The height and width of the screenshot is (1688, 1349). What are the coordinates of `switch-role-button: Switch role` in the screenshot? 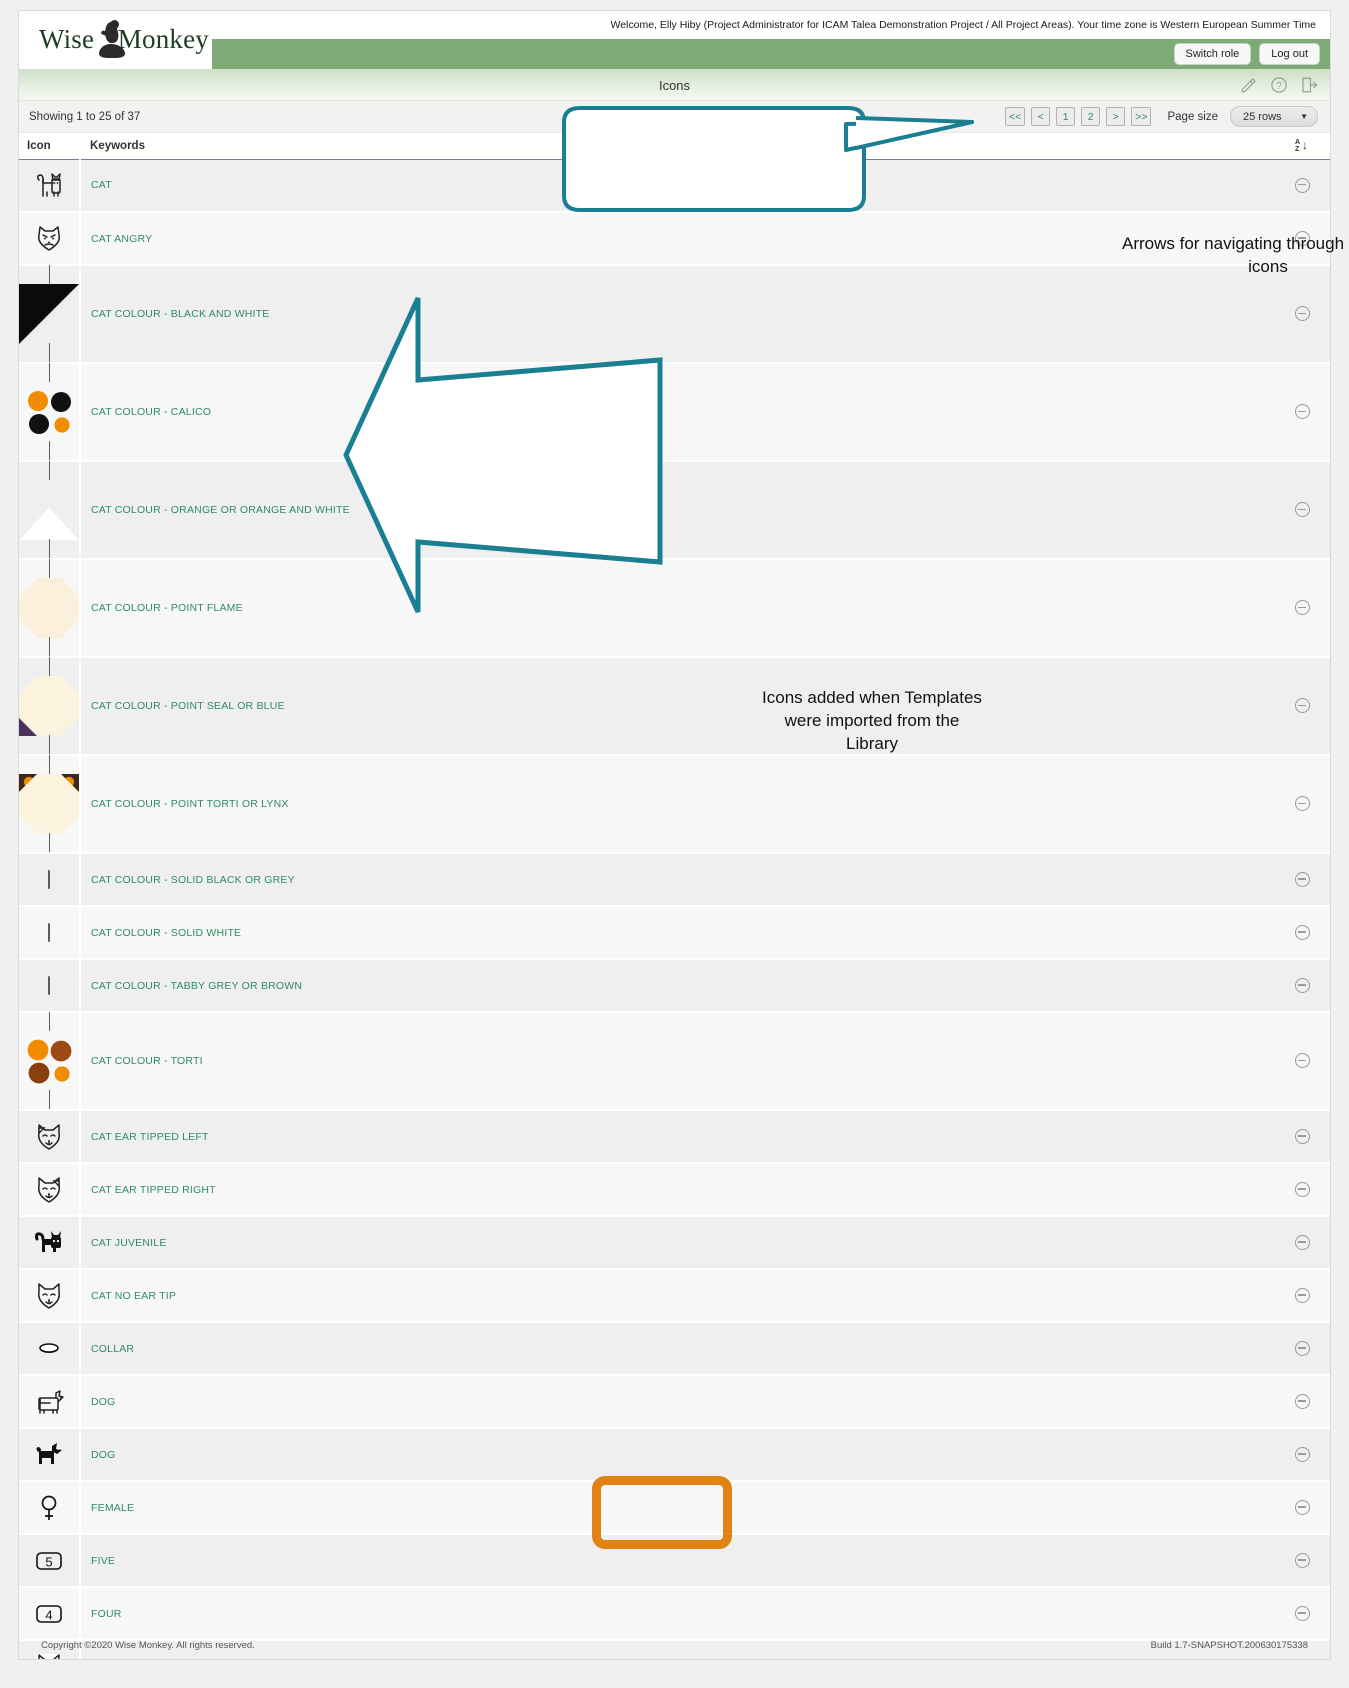 It's located at (1212, 54).